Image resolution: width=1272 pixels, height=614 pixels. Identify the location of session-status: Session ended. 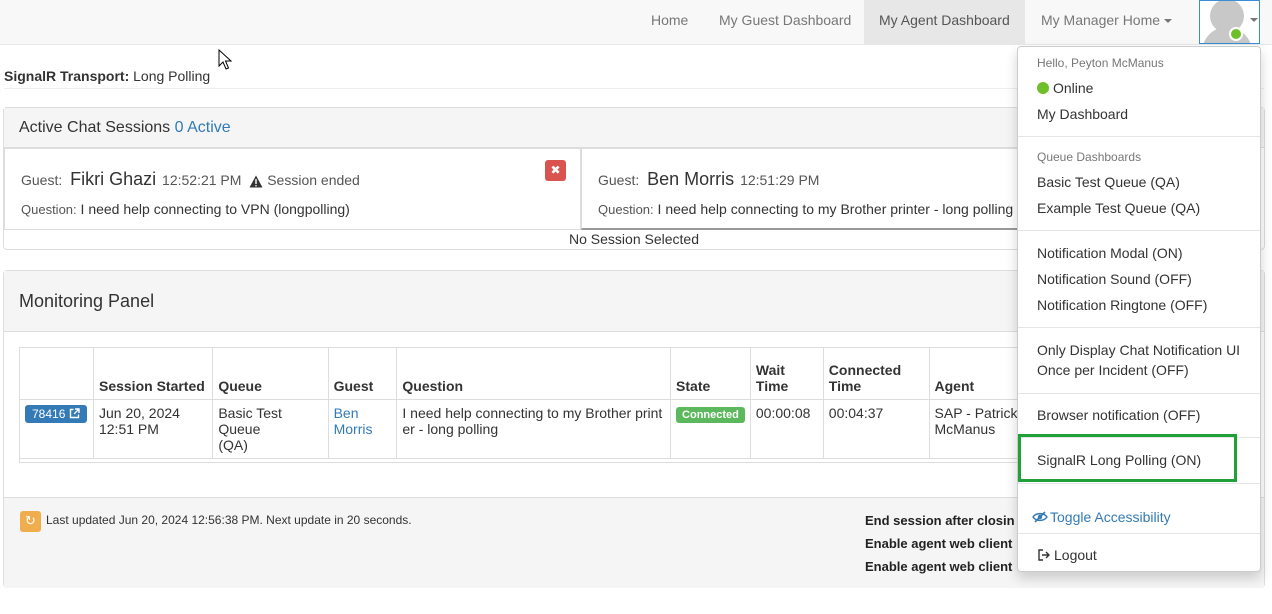
(313, 180).